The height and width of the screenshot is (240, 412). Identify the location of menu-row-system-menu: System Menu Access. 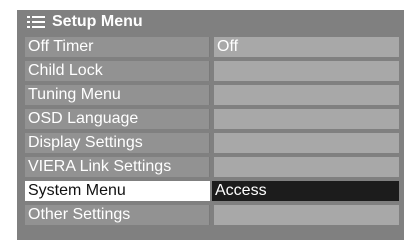
(212, 191).